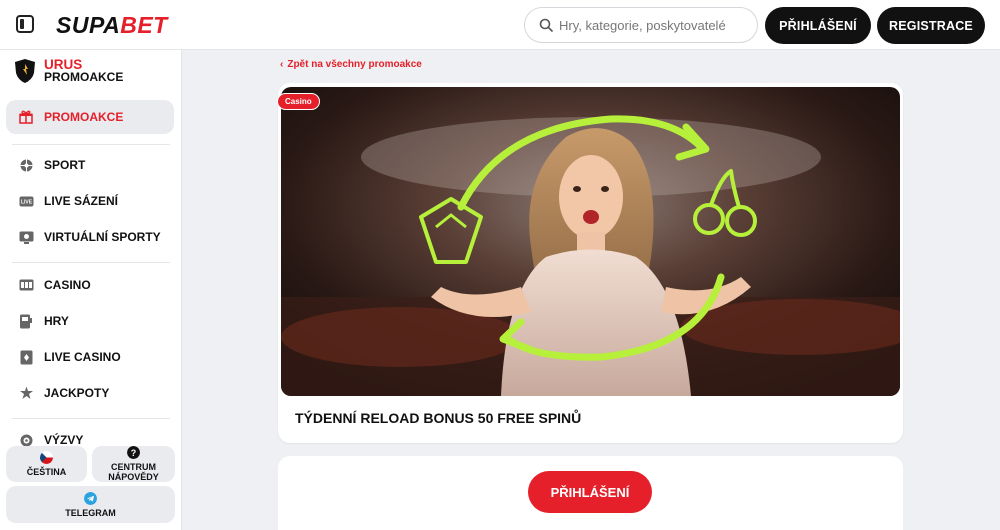  Describe the element at coordinates (90, 512) in the screenshot. I see `telegram-label: TELEGRAM` at that location.